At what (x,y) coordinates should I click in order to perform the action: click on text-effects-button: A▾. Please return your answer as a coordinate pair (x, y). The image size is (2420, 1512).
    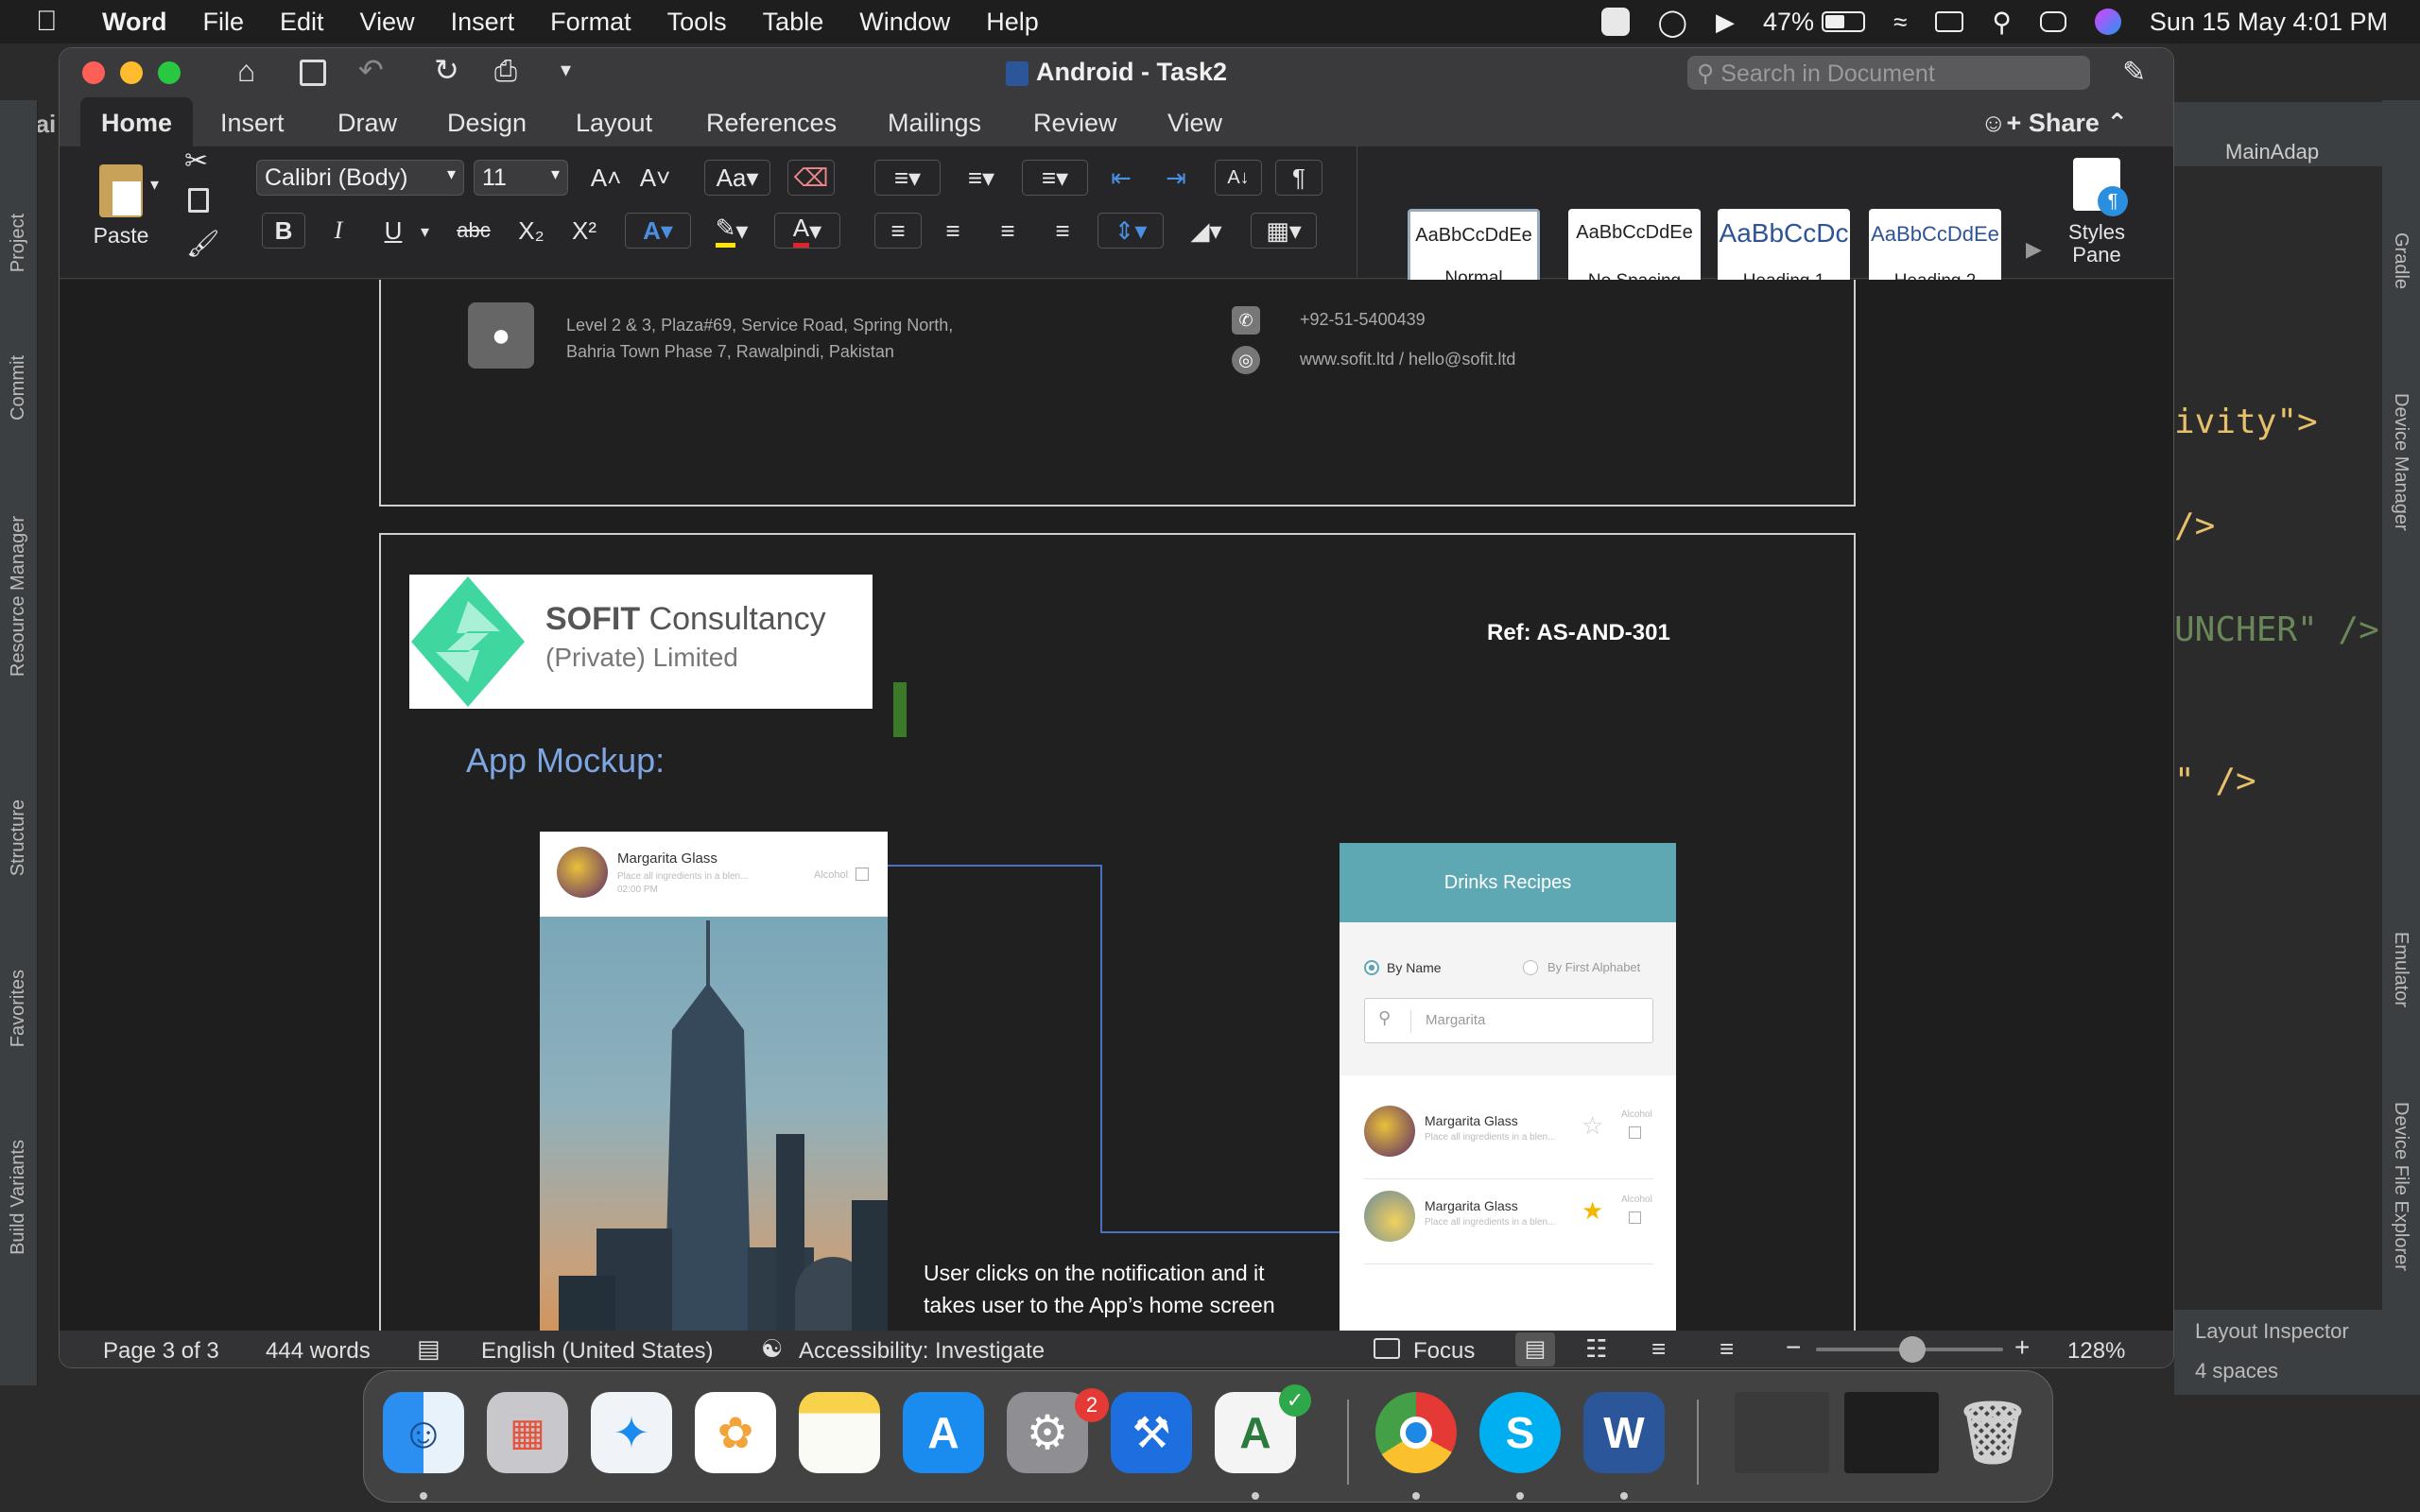
    Looking at the image, I should click on (658, 231).